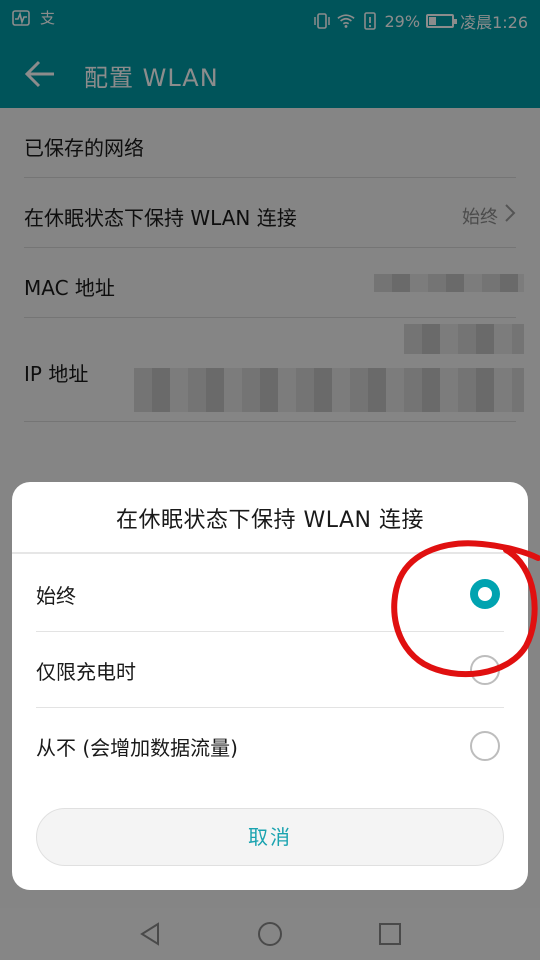 The width and height of the screenshot is (540, 960). Describe the element at coordinates (56, 596) in the screenshot. I see `option-always-label: 始终` at that location.